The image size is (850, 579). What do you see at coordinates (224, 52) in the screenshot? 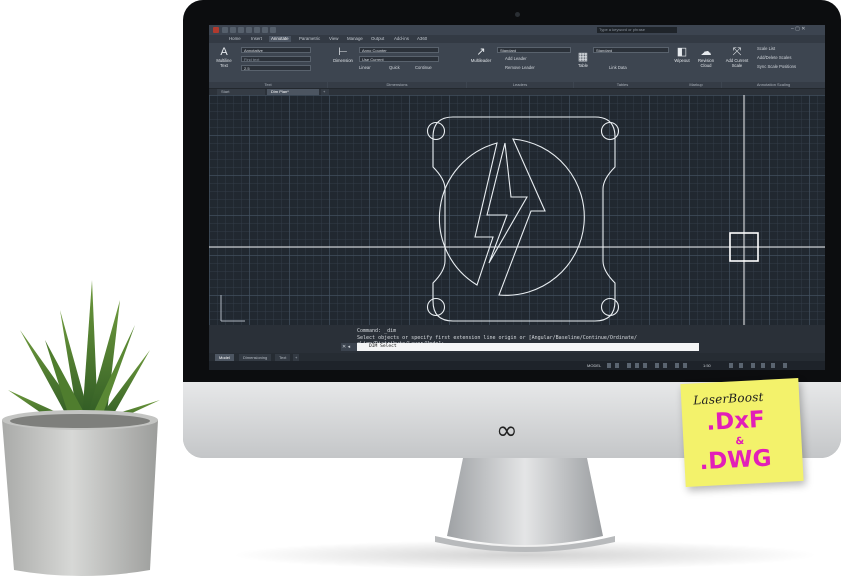
I see `text-a-icon: A` at bounding box center [224, 52].